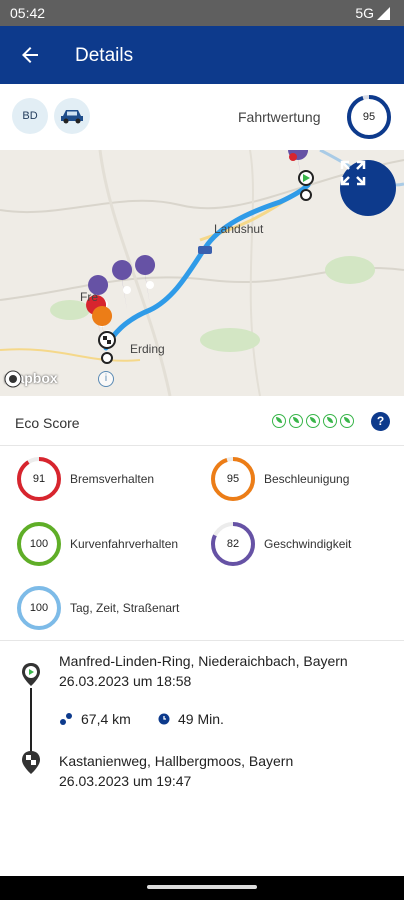 This screenshot has height=900, width=404. I want to click on score-acceleration: 95 Beschleunigung, so click(279, 479).